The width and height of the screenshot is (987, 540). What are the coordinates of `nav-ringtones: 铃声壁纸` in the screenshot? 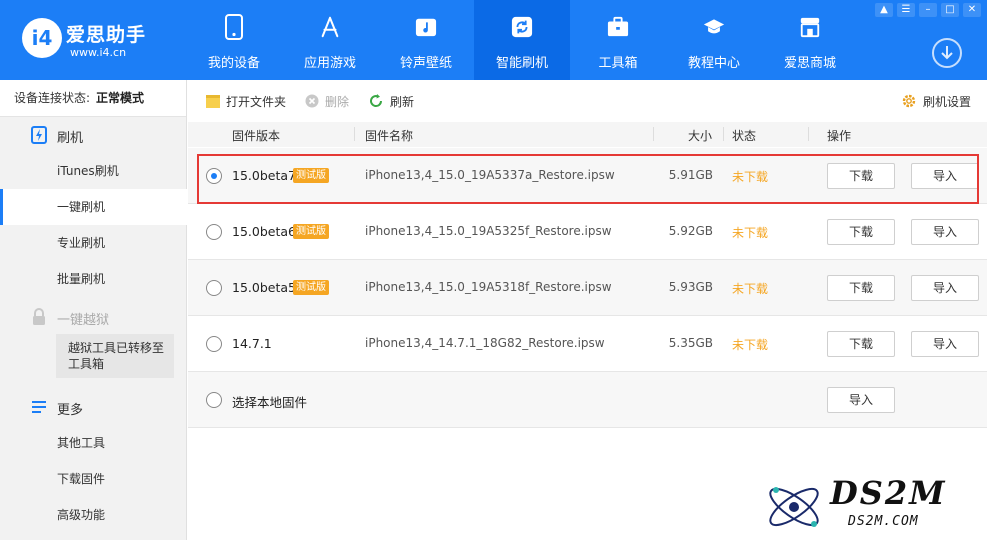 It's located at (426, 40).